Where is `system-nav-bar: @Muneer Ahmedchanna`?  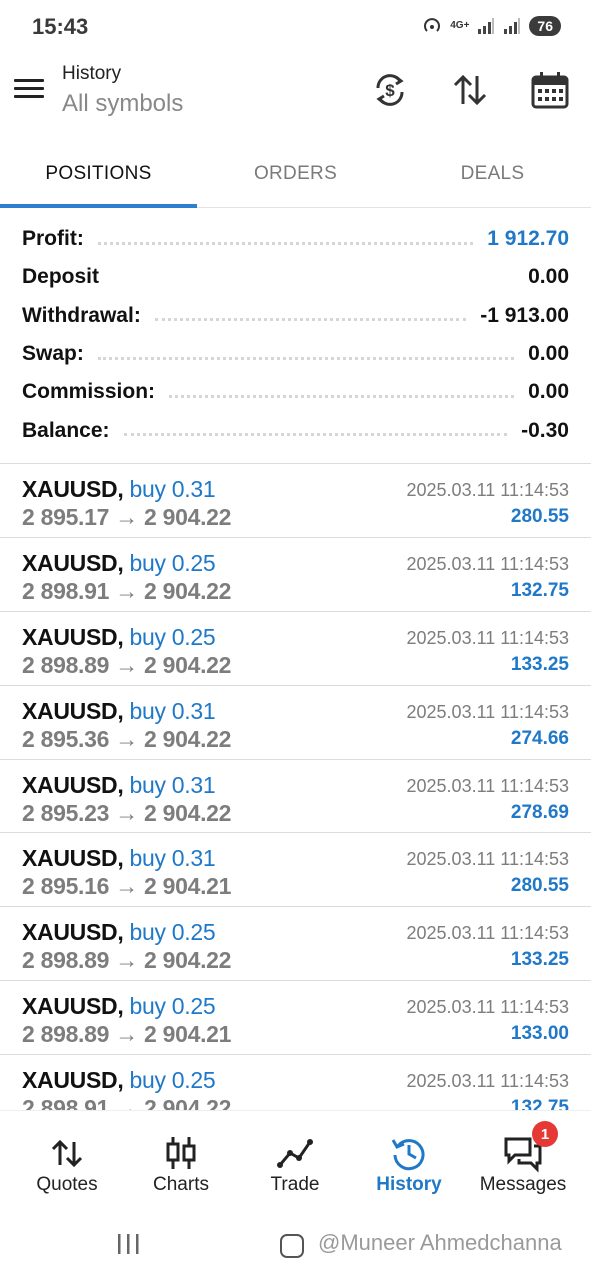
system-nav-bar: @Muneer Ahmedchanna is located at coordinates (295, 1247).